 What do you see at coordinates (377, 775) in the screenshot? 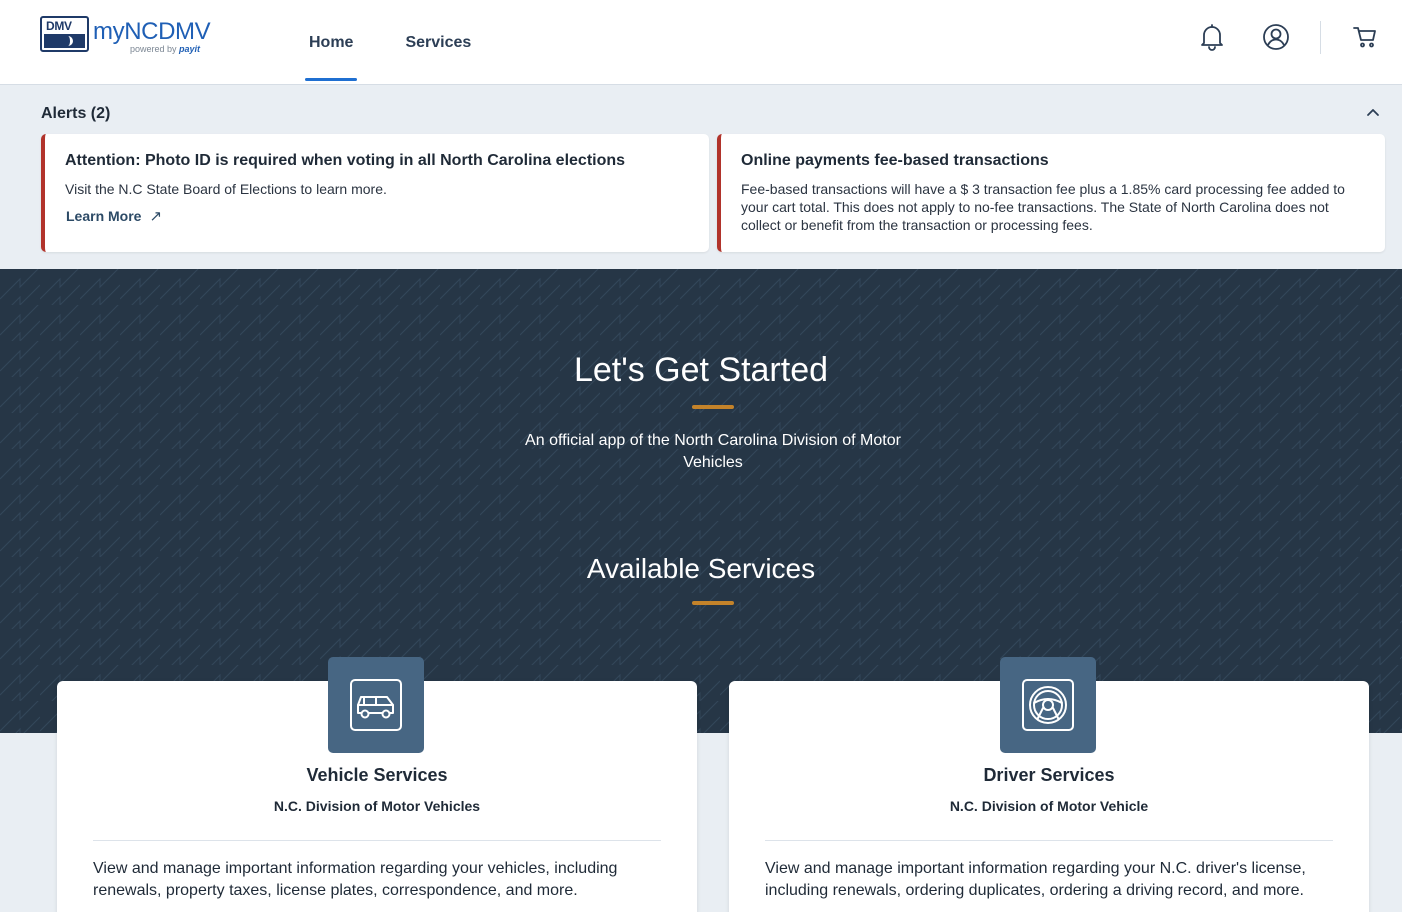
I see `card-title: Vehicle Services` at bounding box center [377, 775].